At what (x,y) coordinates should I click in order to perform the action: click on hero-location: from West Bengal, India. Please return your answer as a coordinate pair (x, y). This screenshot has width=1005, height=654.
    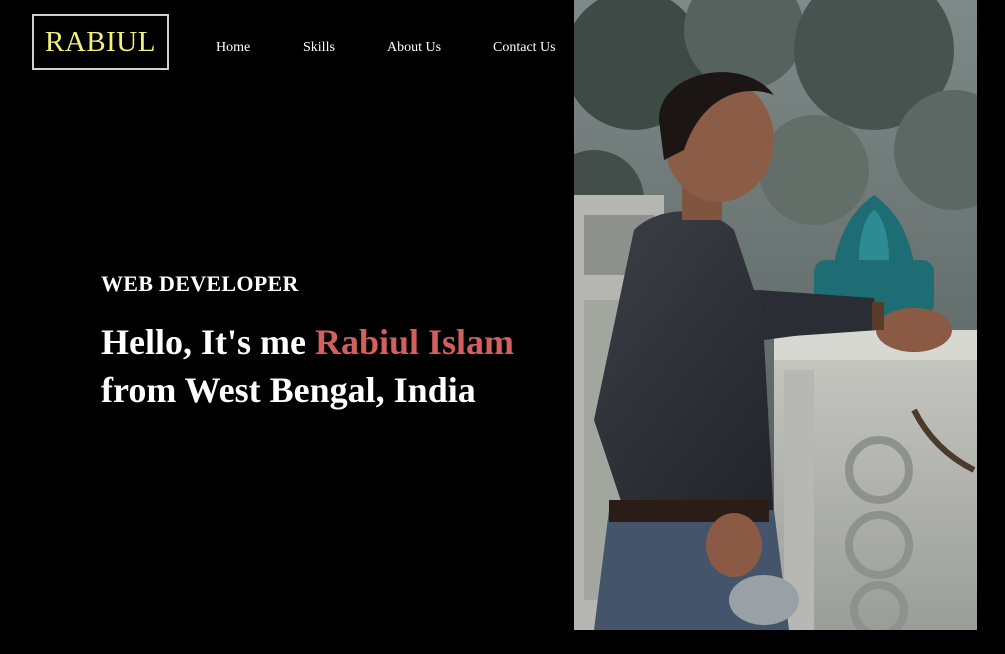
    Looking at the image, I should click on (288, 390).